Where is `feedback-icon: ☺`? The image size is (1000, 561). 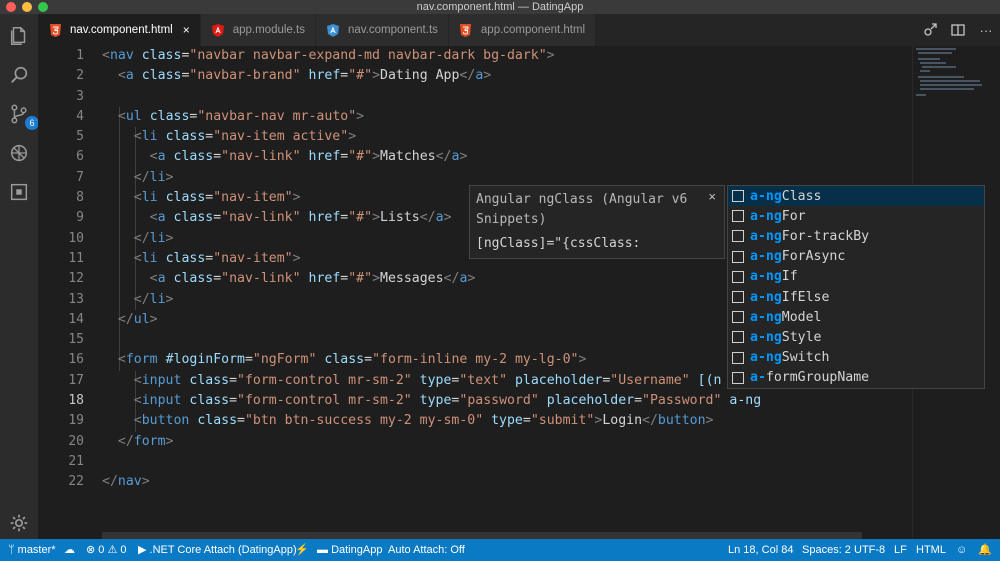
feedback-icon: ☺ is located at coordinates (961, 550).